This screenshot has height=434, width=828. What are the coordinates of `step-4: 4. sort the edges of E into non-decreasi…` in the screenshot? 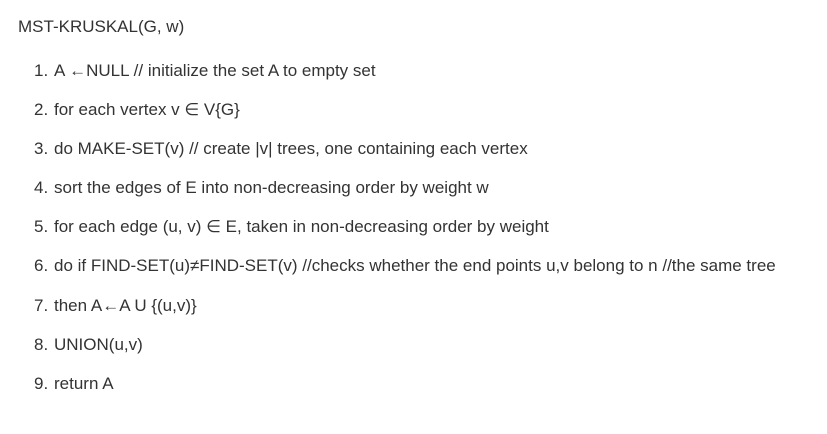 It's located at (424, 187).